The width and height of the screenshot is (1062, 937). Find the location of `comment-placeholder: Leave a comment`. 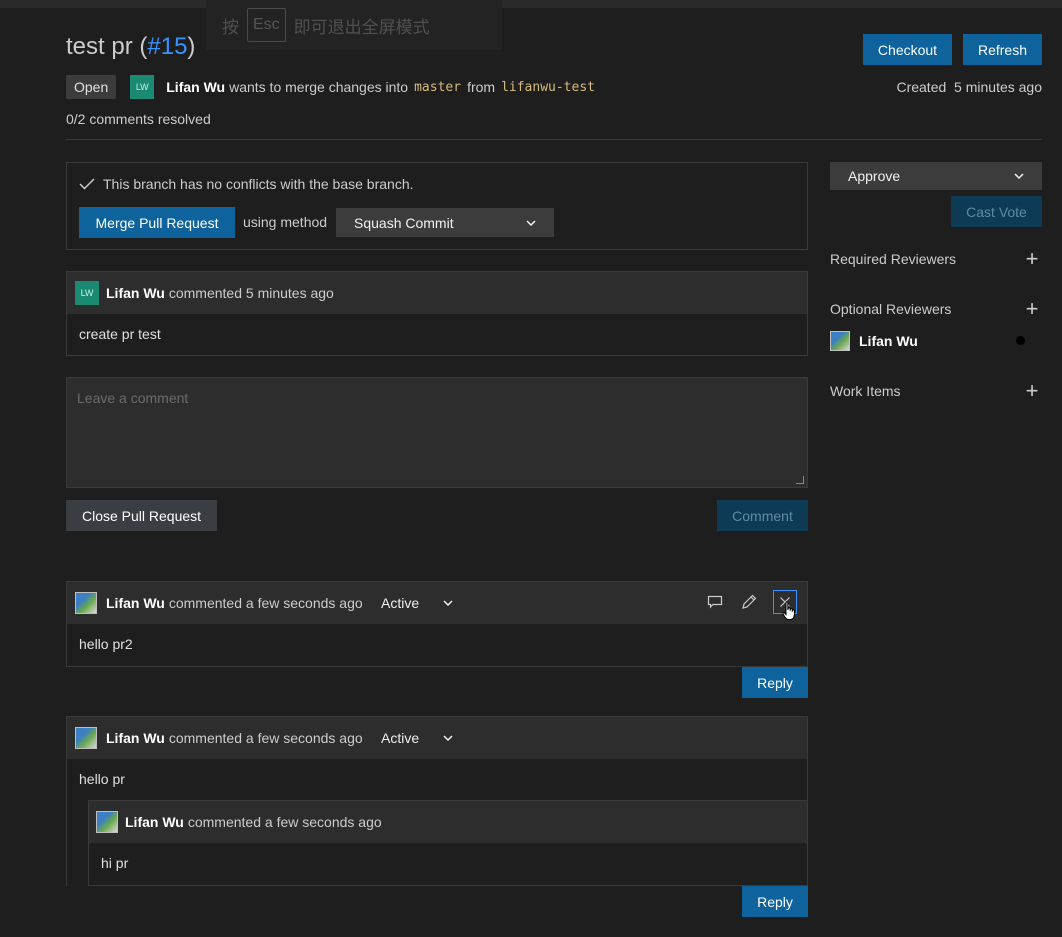

comment-placeholder: Leave a comment is located at coordinates (133, 398).